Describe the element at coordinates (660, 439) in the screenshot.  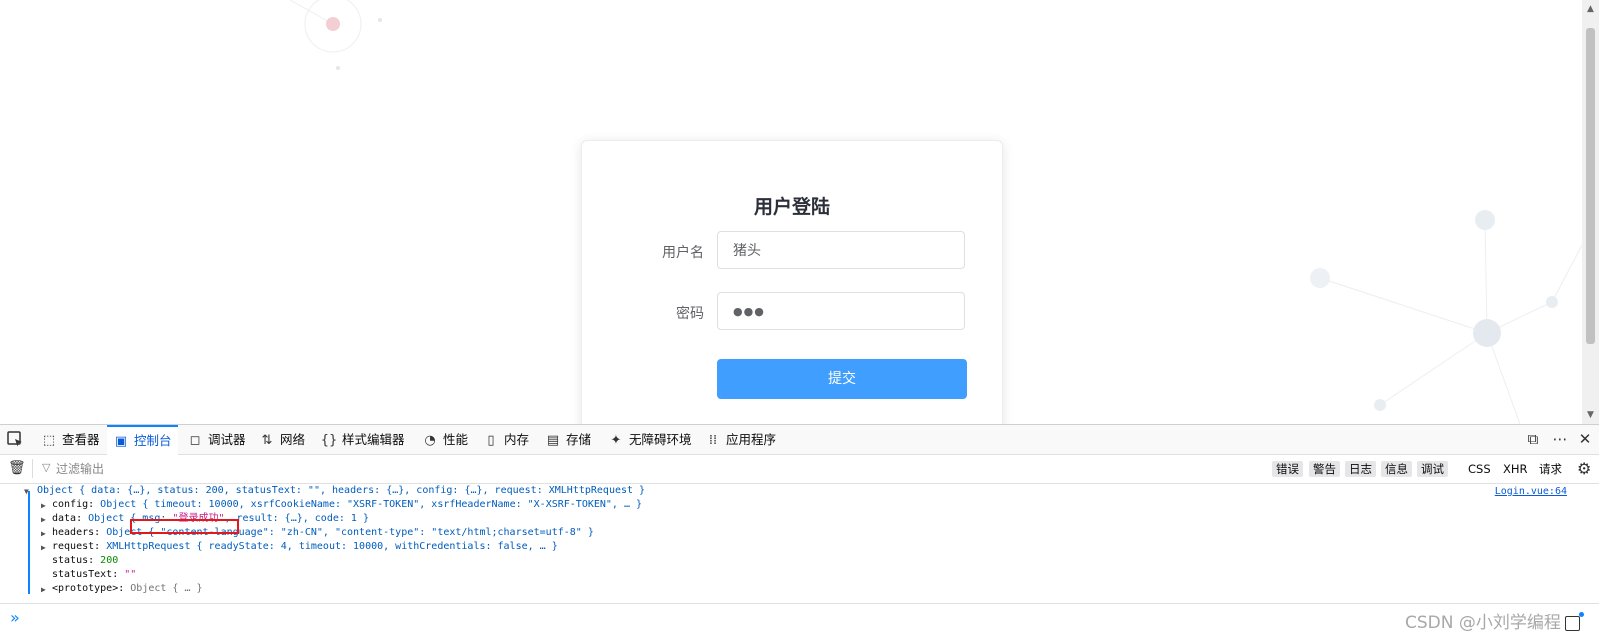
I see `tab-label: 无障碍环境` at that location.